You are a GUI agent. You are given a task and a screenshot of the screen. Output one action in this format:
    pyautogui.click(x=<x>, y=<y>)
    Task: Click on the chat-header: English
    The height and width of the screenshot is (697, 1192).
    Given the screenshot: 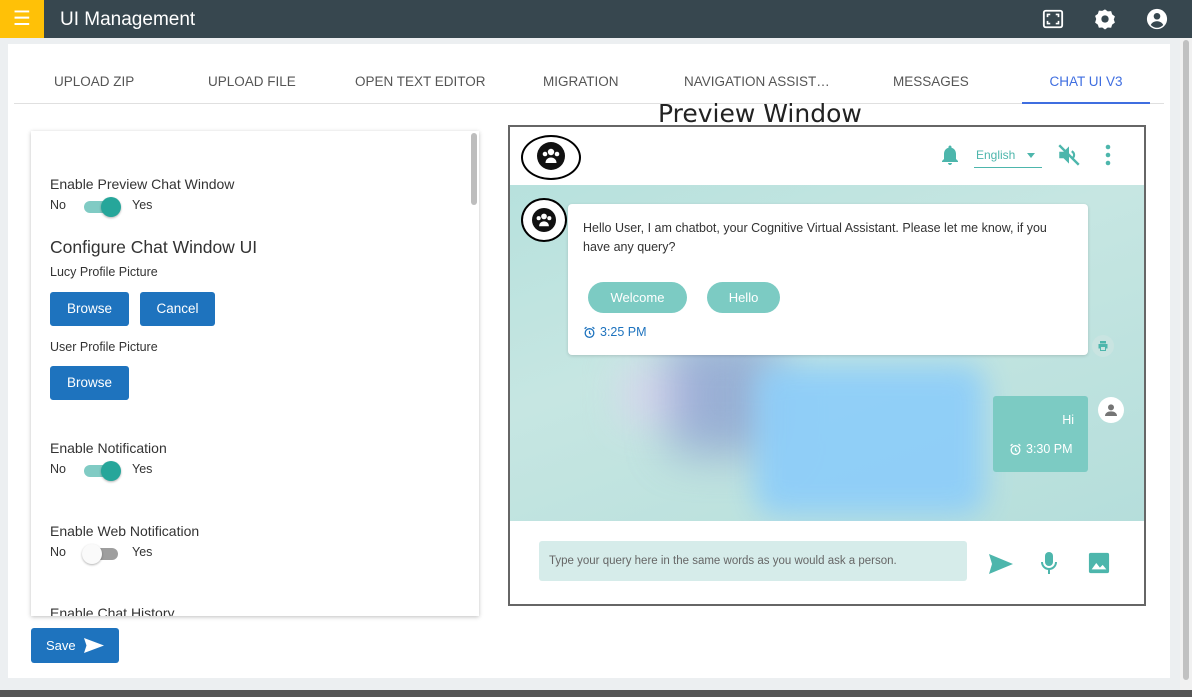 What is the action you would take?
    pyautogui.click(x=827, y=156)
    